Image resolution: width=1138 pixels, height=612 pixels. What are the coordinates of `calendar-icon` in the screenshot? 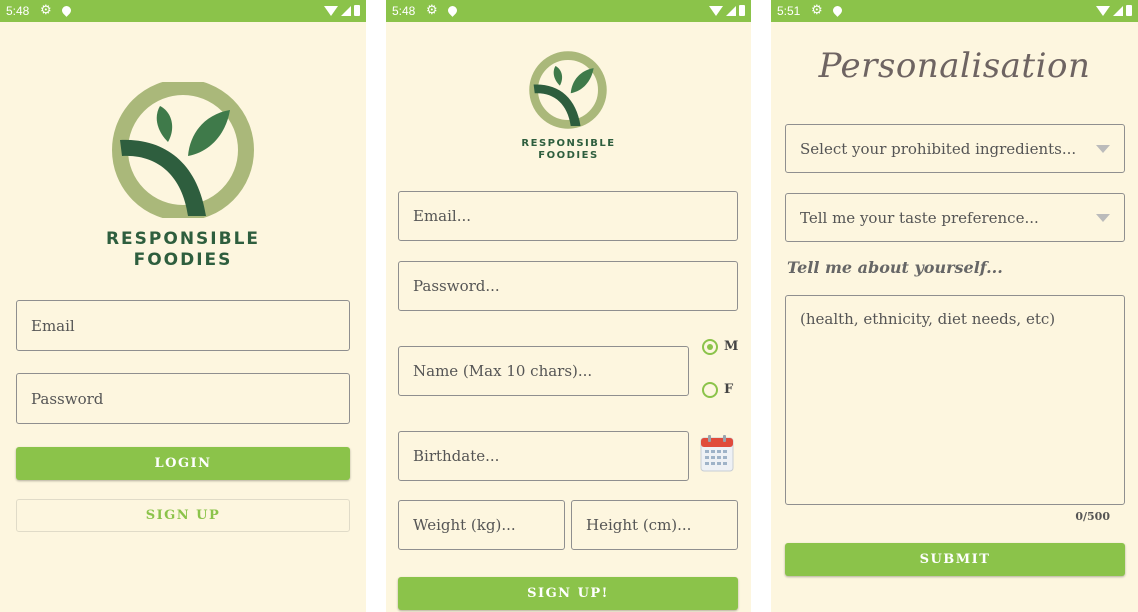 It's located at (717, 453).